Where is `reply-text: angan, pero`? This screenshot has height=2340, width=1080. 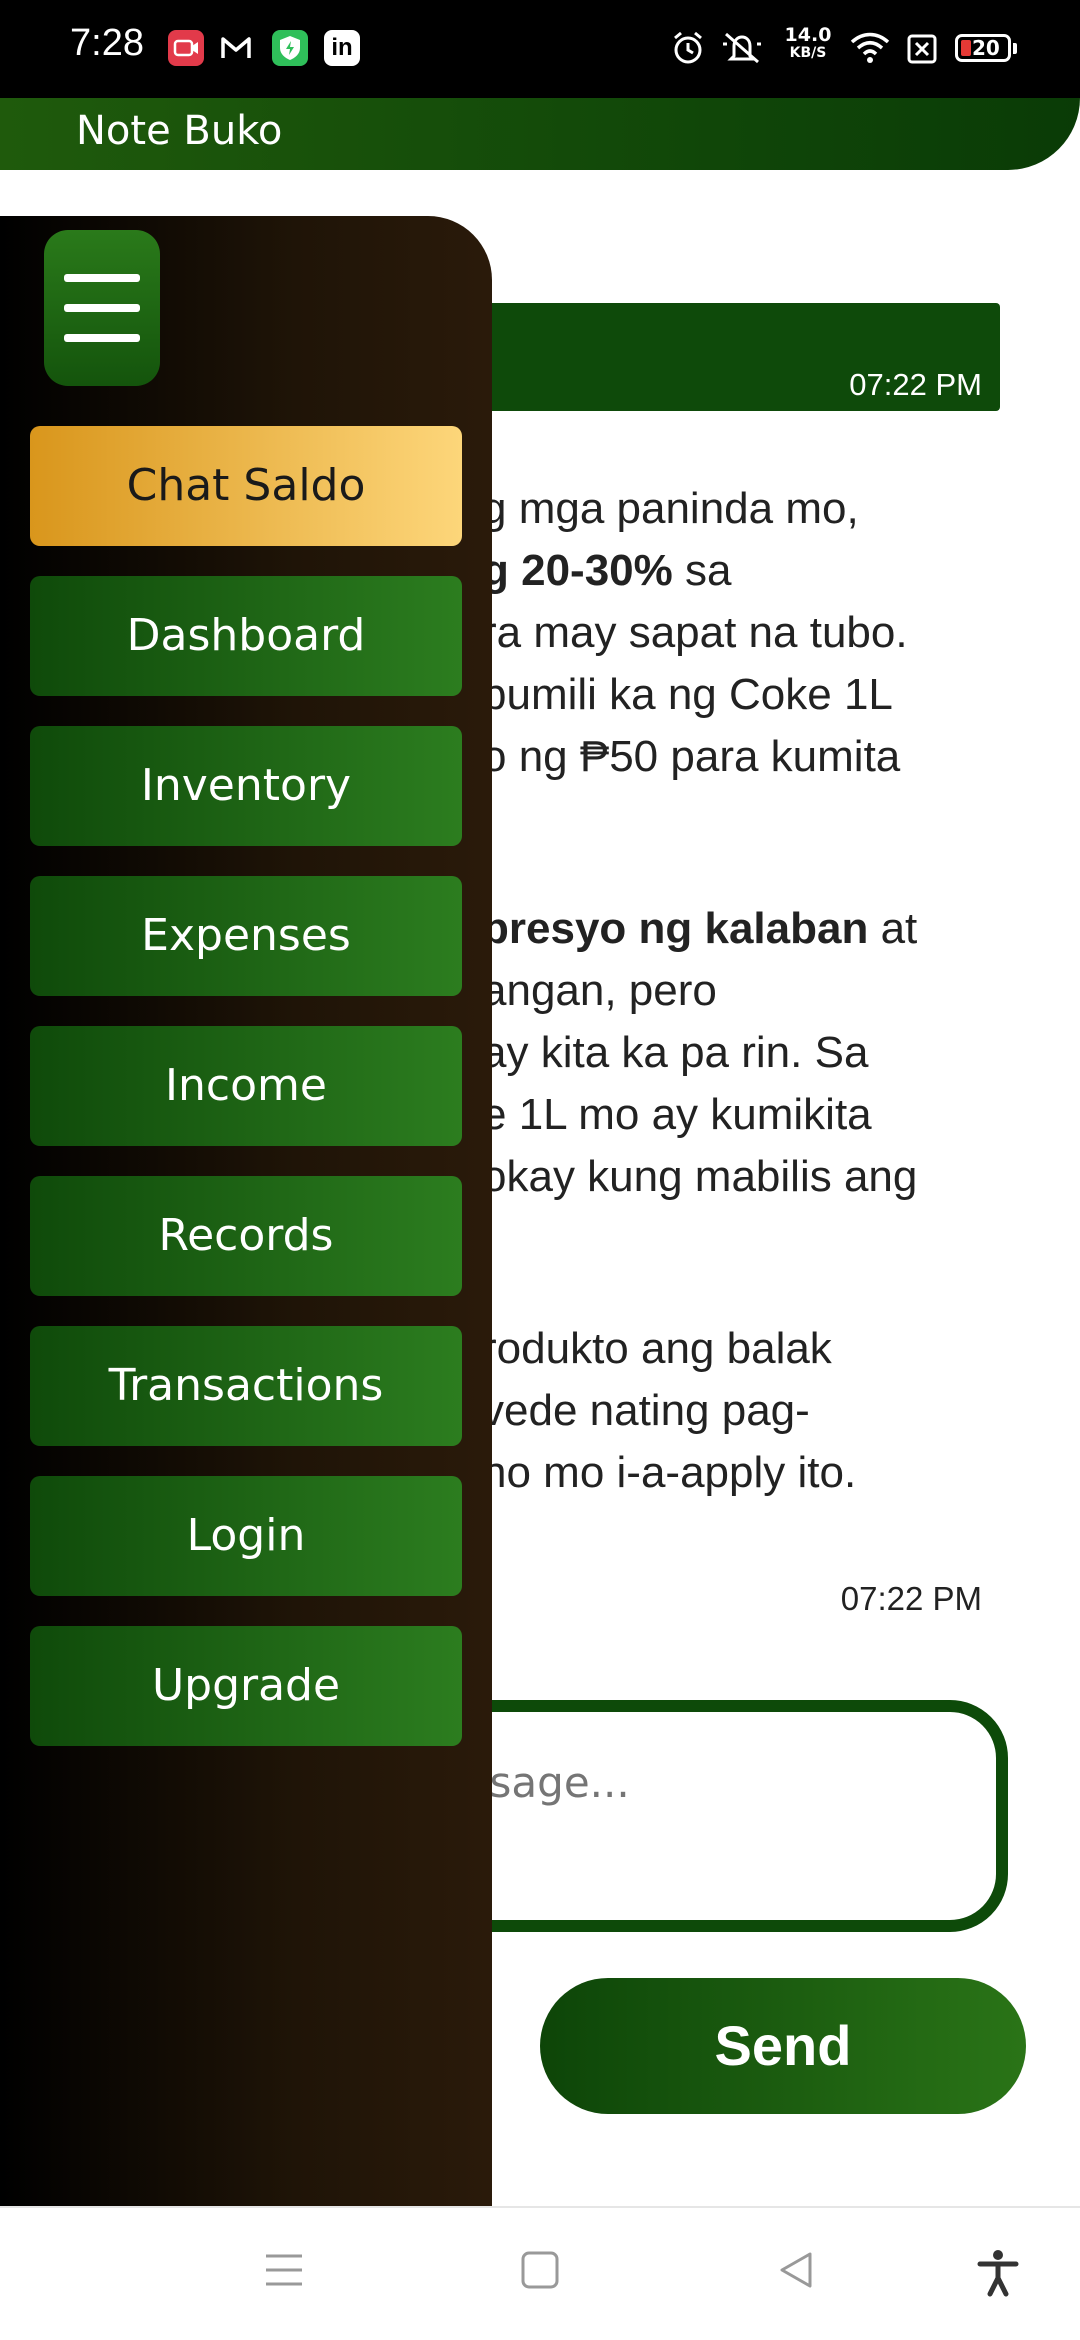
reply-text: angan, pero is located at coordinates (599, 990).